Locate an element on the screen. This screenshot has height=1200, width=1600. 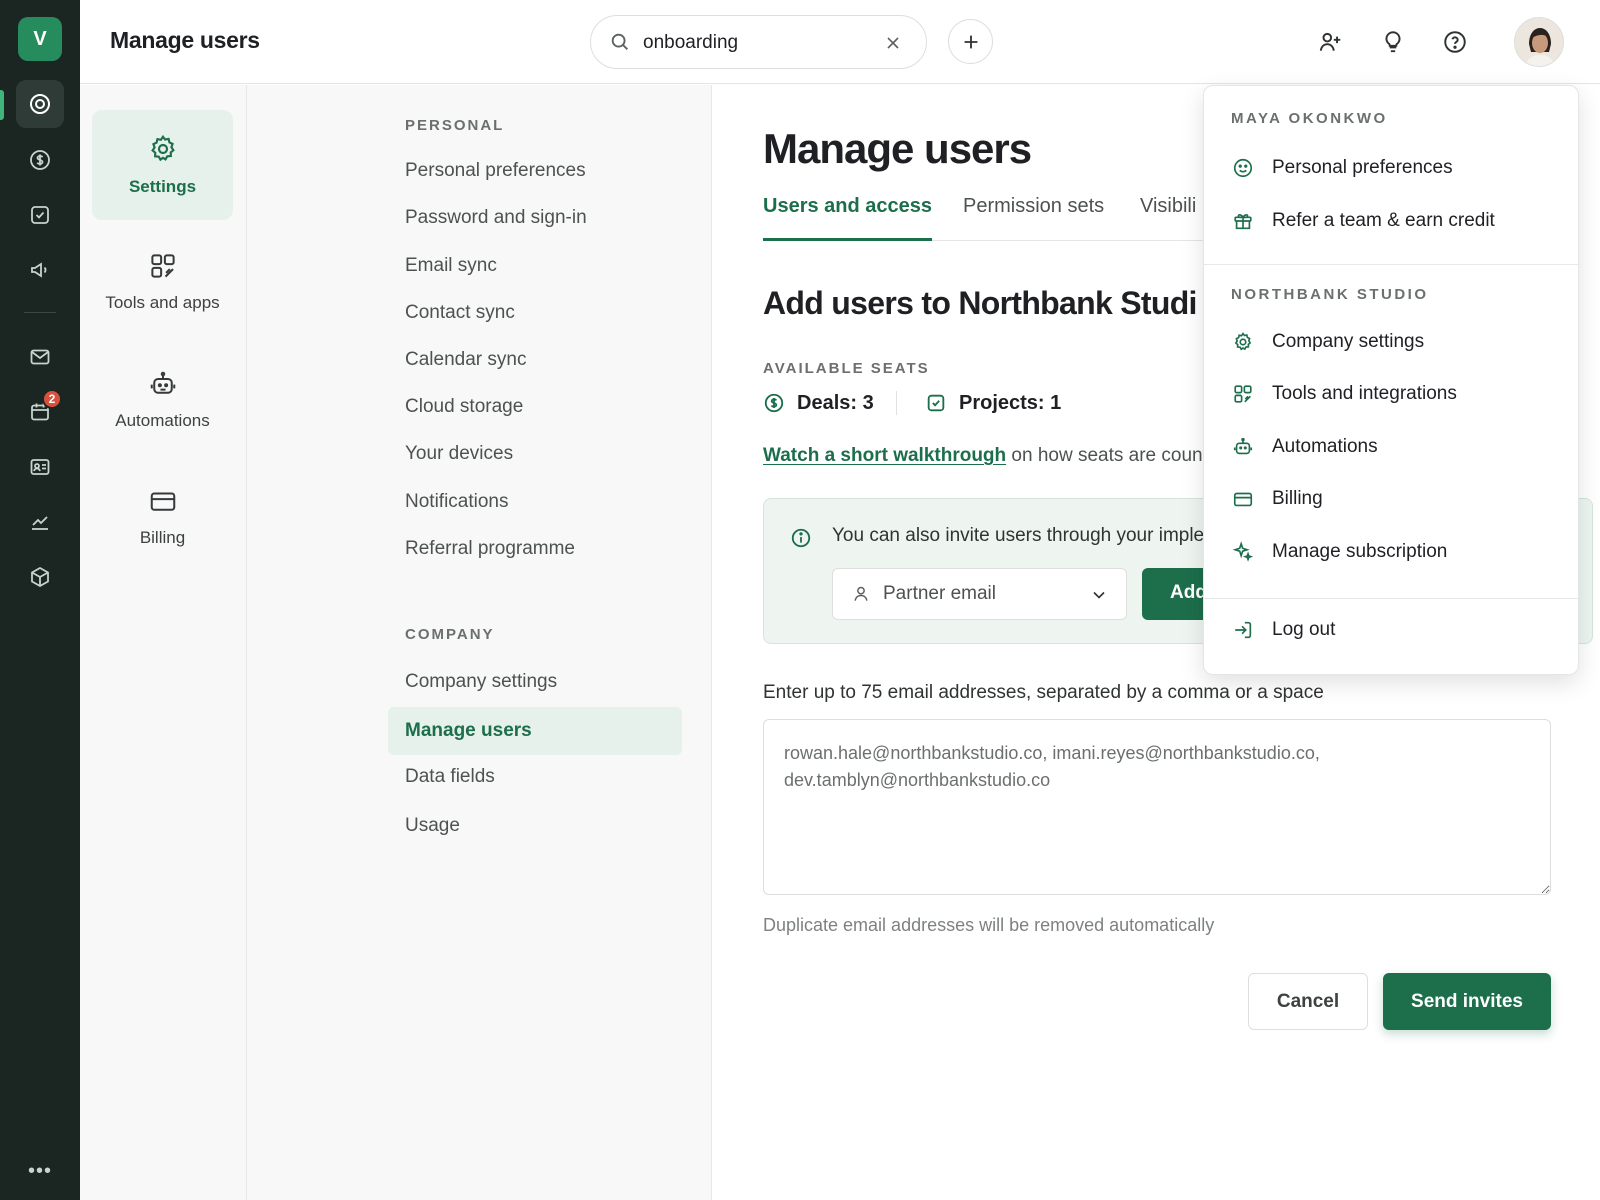
chevron-down-icon is located at coordinates (1099, 595).